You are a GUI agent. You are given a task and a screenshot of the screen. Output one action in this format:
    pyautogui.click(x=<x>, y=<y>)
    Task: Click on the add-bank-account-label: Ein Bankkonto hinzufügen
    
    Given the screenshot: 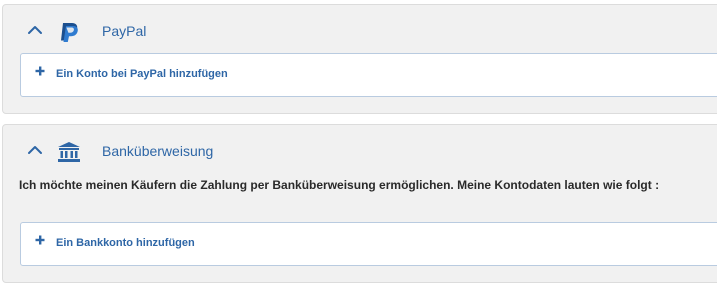 What is the action you would take?
    pyautogui.click(x=125, y=243)
    